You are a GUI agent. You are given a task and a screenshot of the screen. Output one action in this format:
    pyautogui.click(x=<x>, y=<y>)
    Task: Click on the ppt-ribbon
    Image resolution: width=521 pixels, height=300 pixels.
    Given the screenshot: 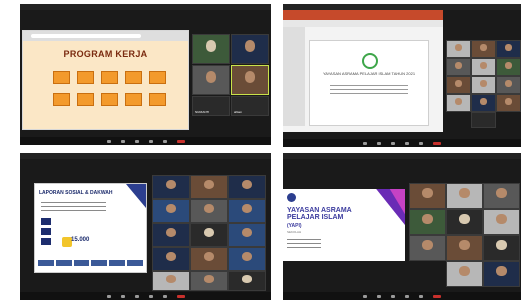 What is the action you would take?
    pyautogui.click(x=363, y=15)
    